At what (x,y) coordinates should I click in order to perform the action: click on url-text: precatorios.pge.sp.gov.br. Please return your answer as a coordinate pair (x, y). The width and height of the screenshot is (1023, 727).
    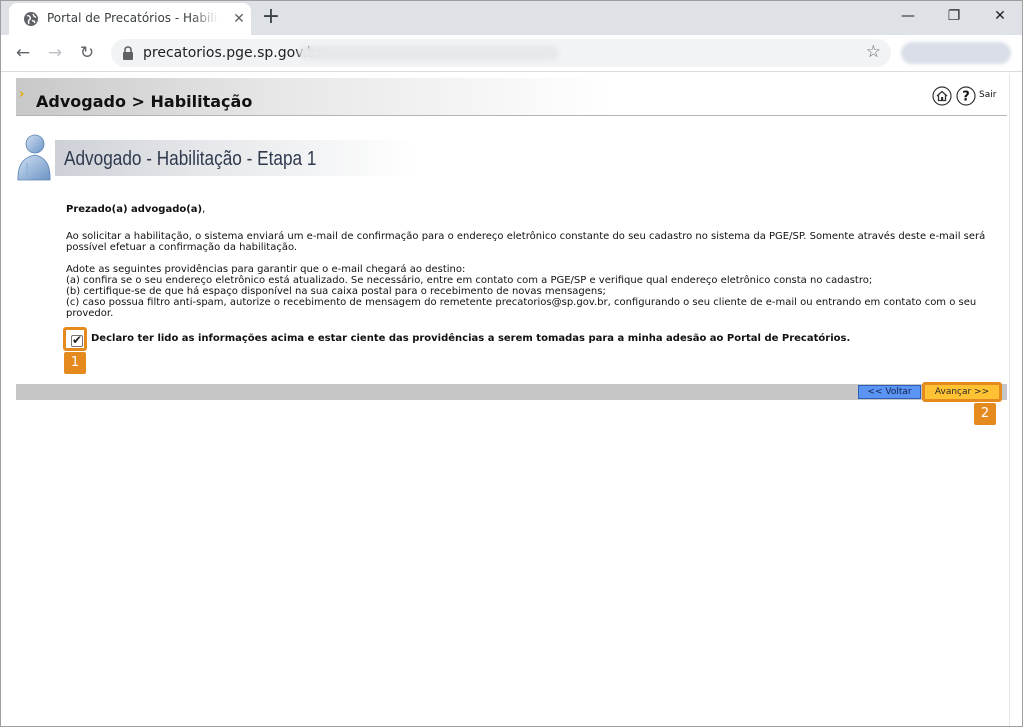
    Looking at the image, I should click on (232, 53).